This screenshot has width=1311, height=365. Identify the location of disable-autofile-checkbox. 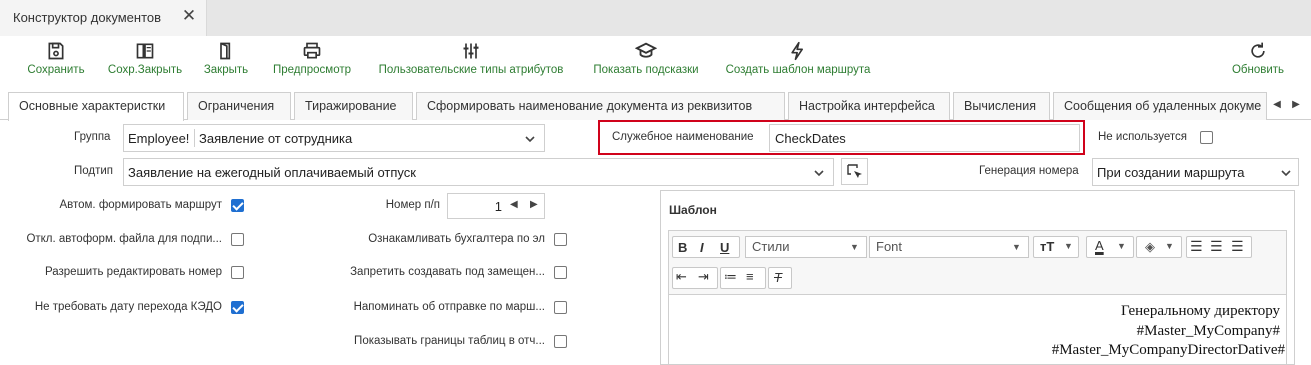
(237, 239).